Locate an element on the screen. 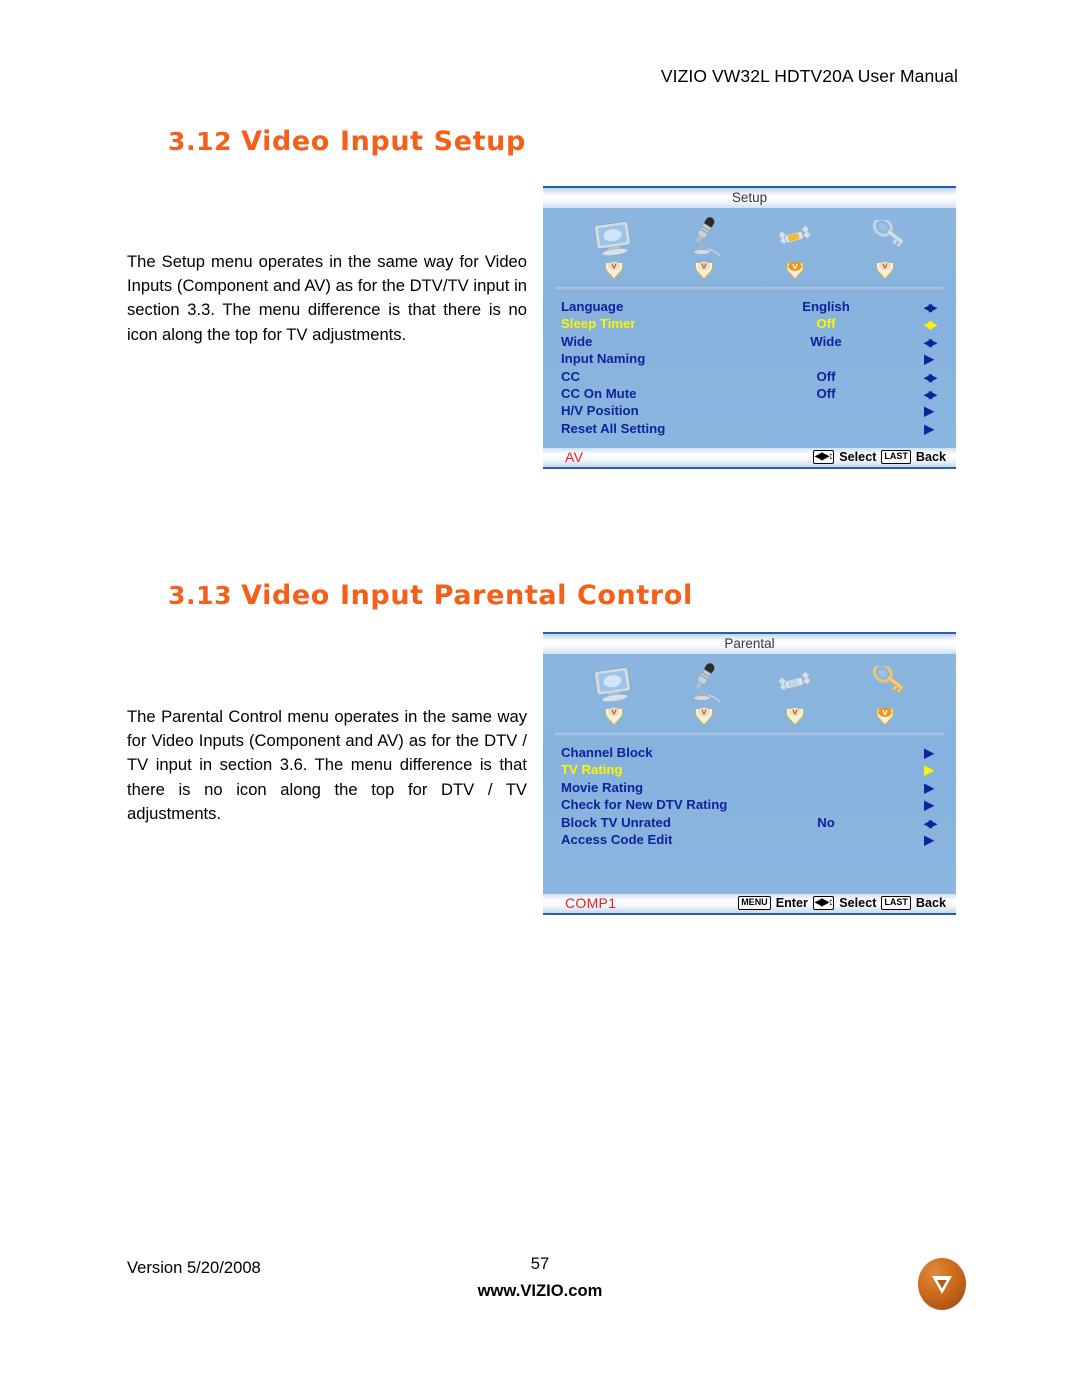 The height and width of the screenshot is (1397, 1080). osd-menu-label: CC On Mute is located at coordinates (599, 393).